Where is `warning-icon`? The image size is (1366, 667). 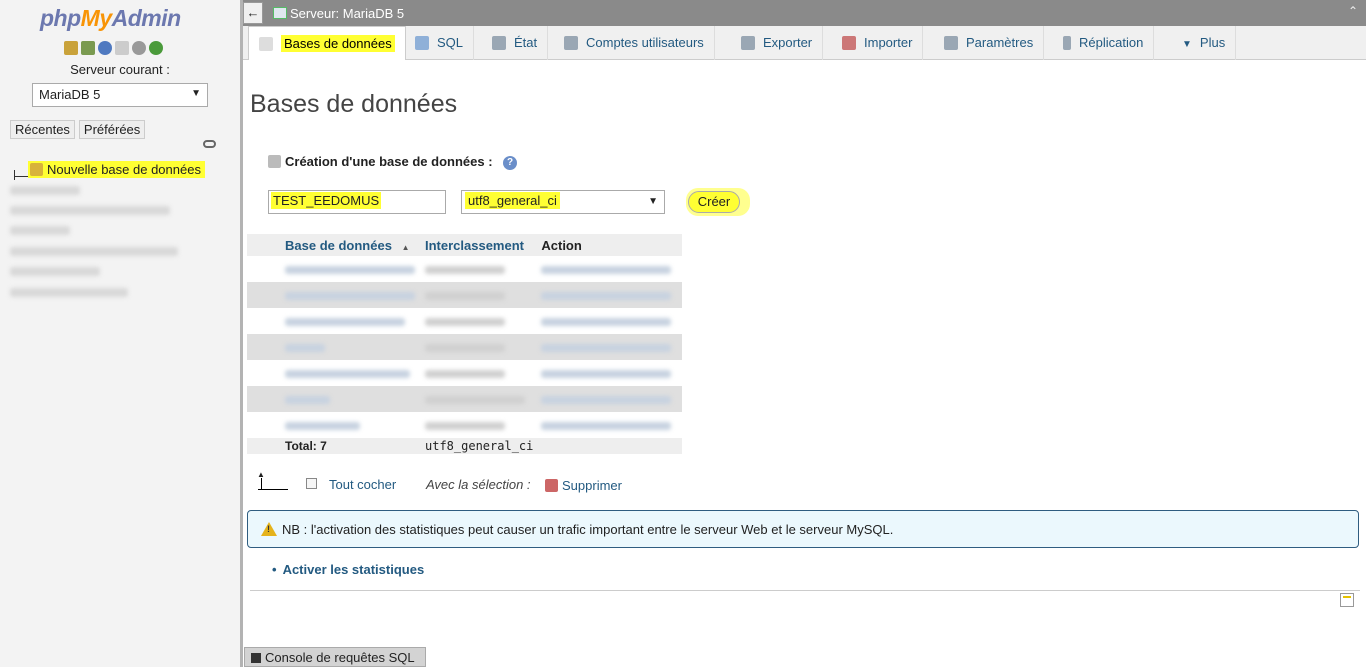
warning-icon is located at coordinates (269, 529).